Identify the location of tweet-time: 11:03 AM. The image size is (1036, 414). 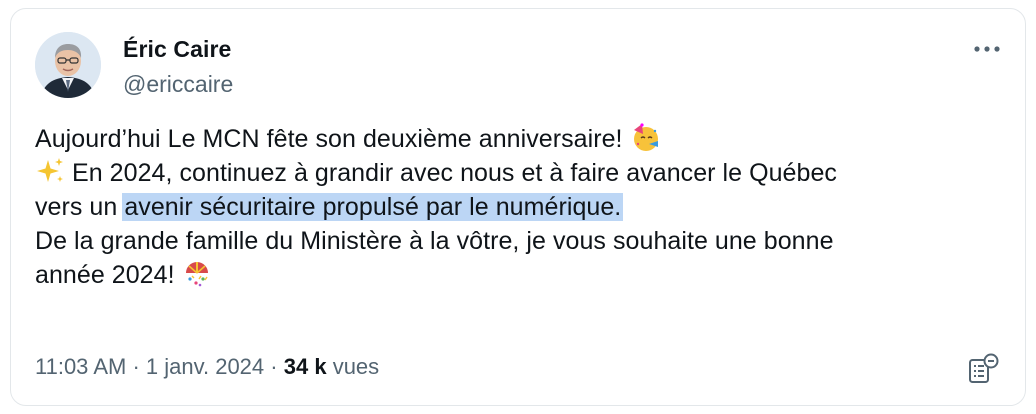
(80, 366).